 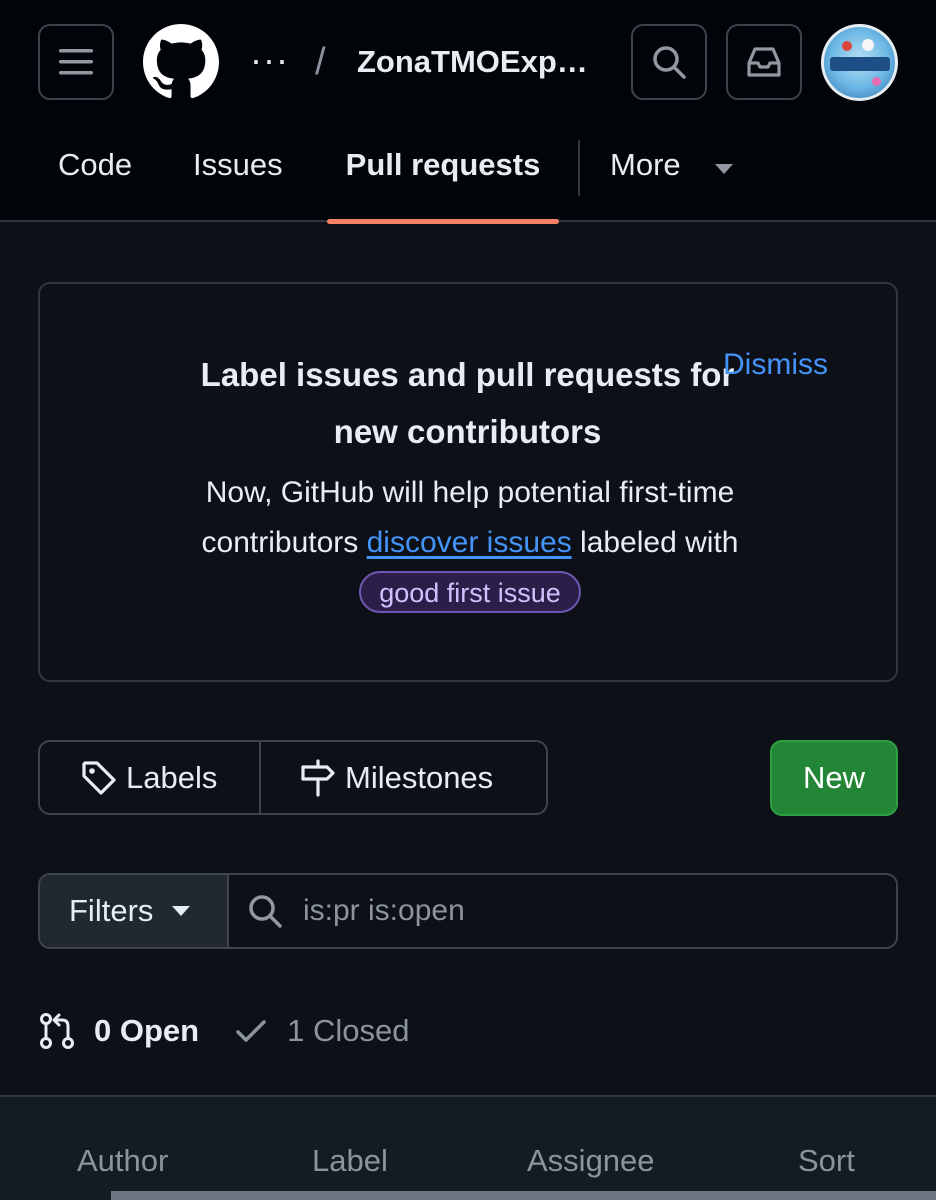 What do you see at coordinates (111, 910) in the screenshot?
I see `filters-label: Filters` at bounding box center [111, 910].